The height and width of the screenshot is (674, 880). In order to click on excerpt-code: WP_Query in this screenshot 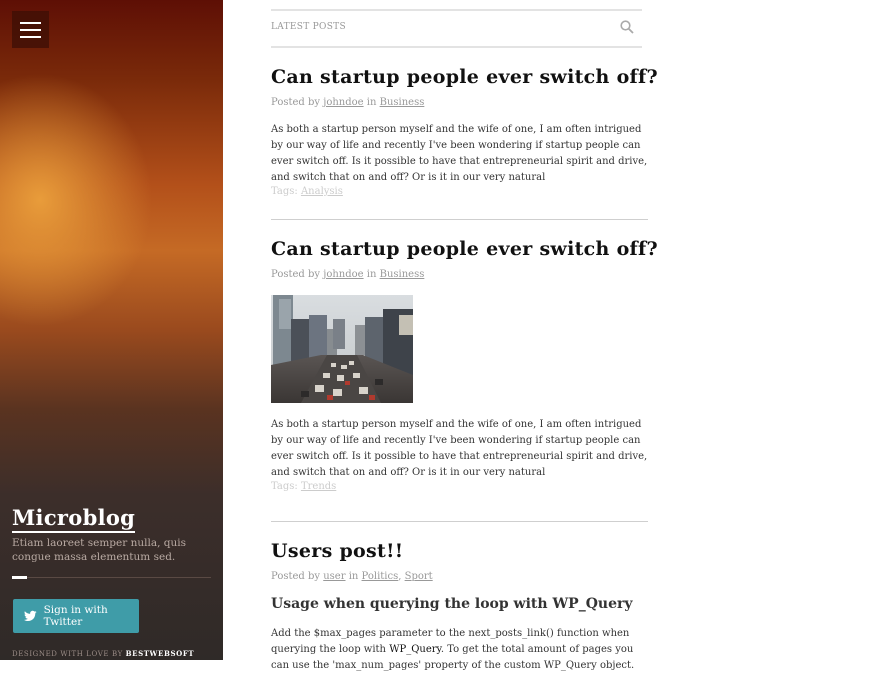, I will do `click(415, 649)`.